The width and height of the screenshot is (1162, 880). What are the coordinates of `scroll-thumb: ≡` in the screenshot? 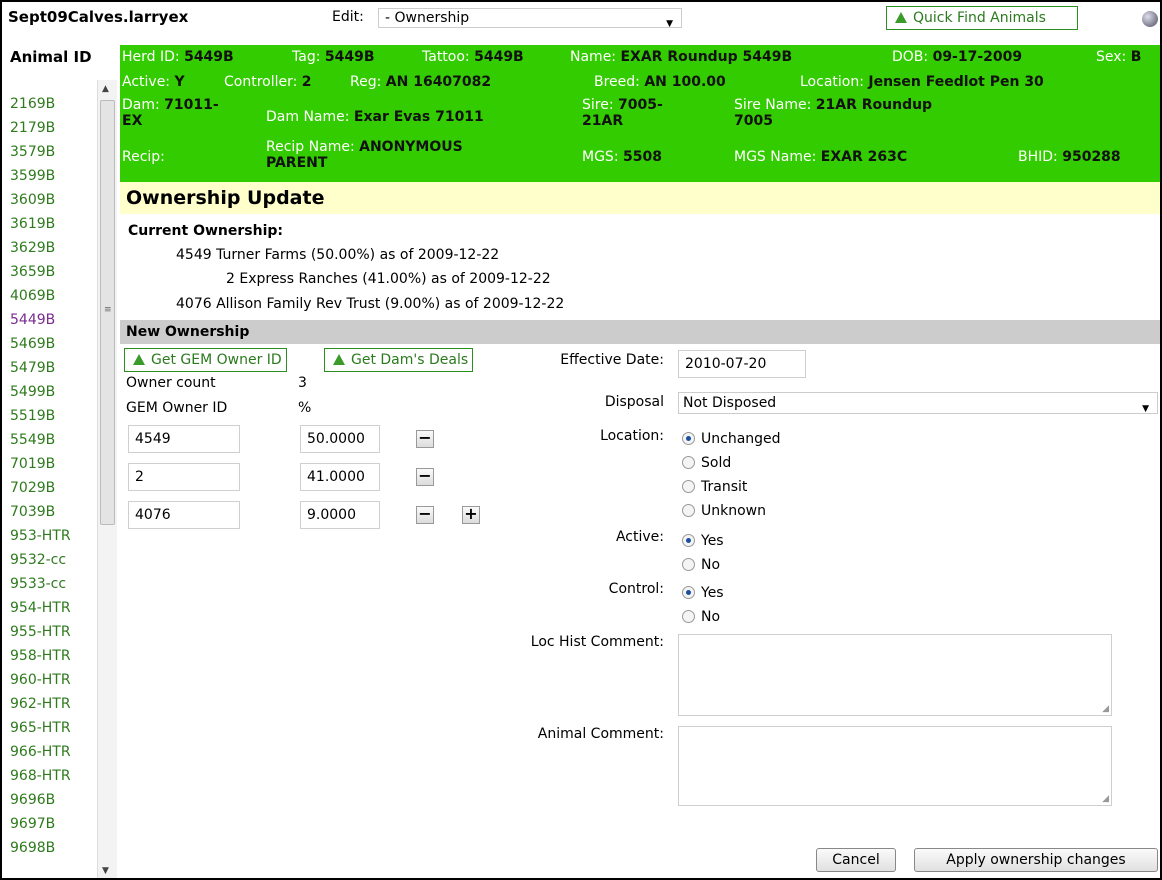 It's located at (107, 312).